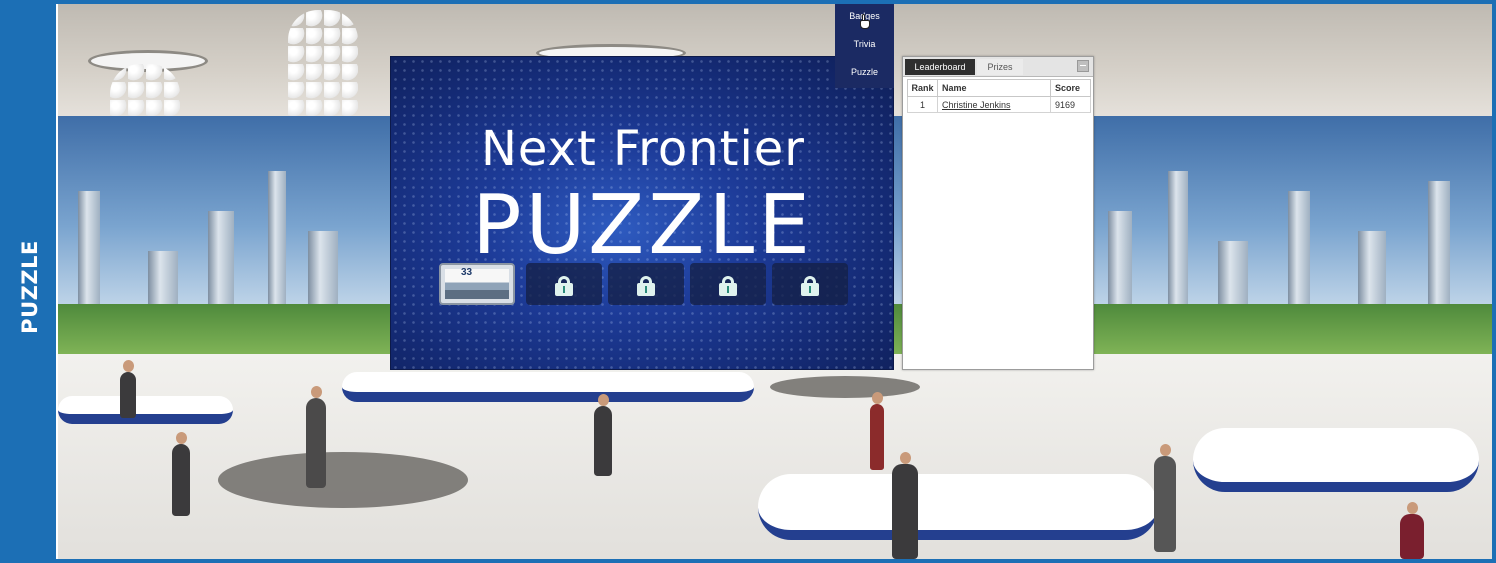  What do you see at coordinates (643, 149) in the screenshot?
I see `puzzle-title-line-1: Next Frontier` at bounding box center [643, 149].